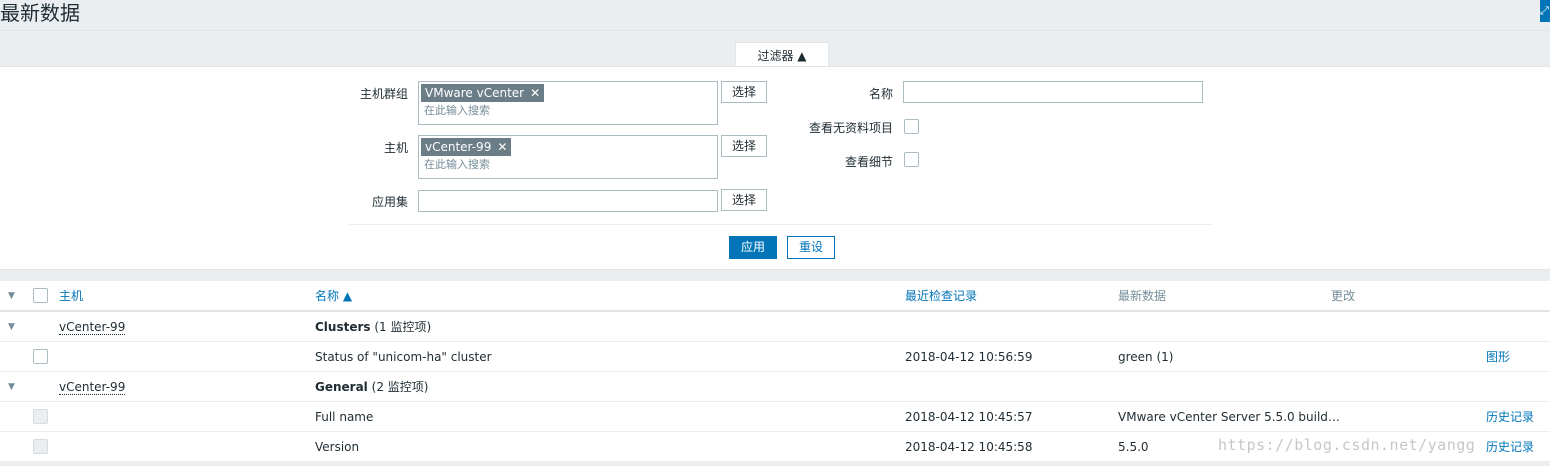 The height and width of the screenshot is (466, 1550). I want to click on host-tag-label: vCenter-99, so click(458, 147).